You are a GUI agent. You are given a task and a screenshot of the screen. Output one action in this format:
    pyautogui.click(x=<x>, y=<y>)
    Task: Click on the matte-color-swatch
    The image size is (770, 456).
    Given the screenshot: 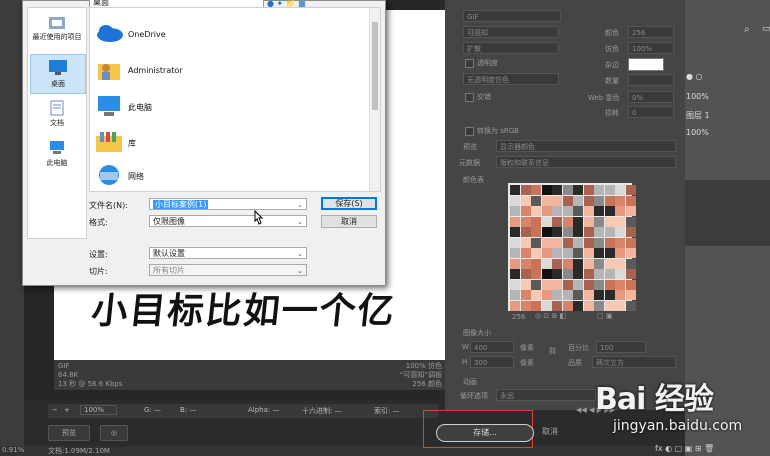 What is the action you would take?
    pyautogui.click(x=646, y=64)
    